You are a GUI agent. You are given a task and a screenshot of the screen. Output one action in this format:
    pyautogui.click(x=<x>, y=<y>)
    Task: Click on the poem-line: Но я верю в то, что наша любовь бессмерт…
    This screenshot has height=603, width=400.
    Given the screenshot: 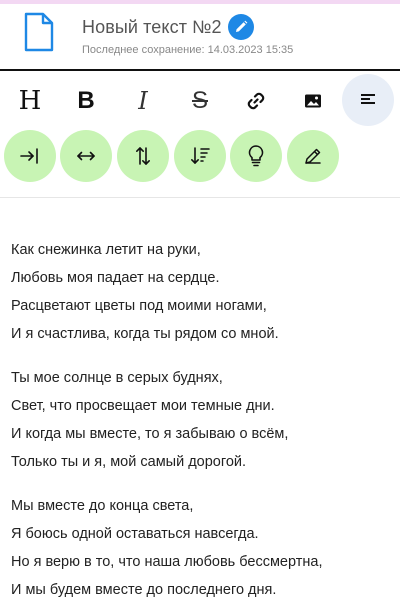 What is the action you would take?
    pyautogui.click(x=167, y=562)
    